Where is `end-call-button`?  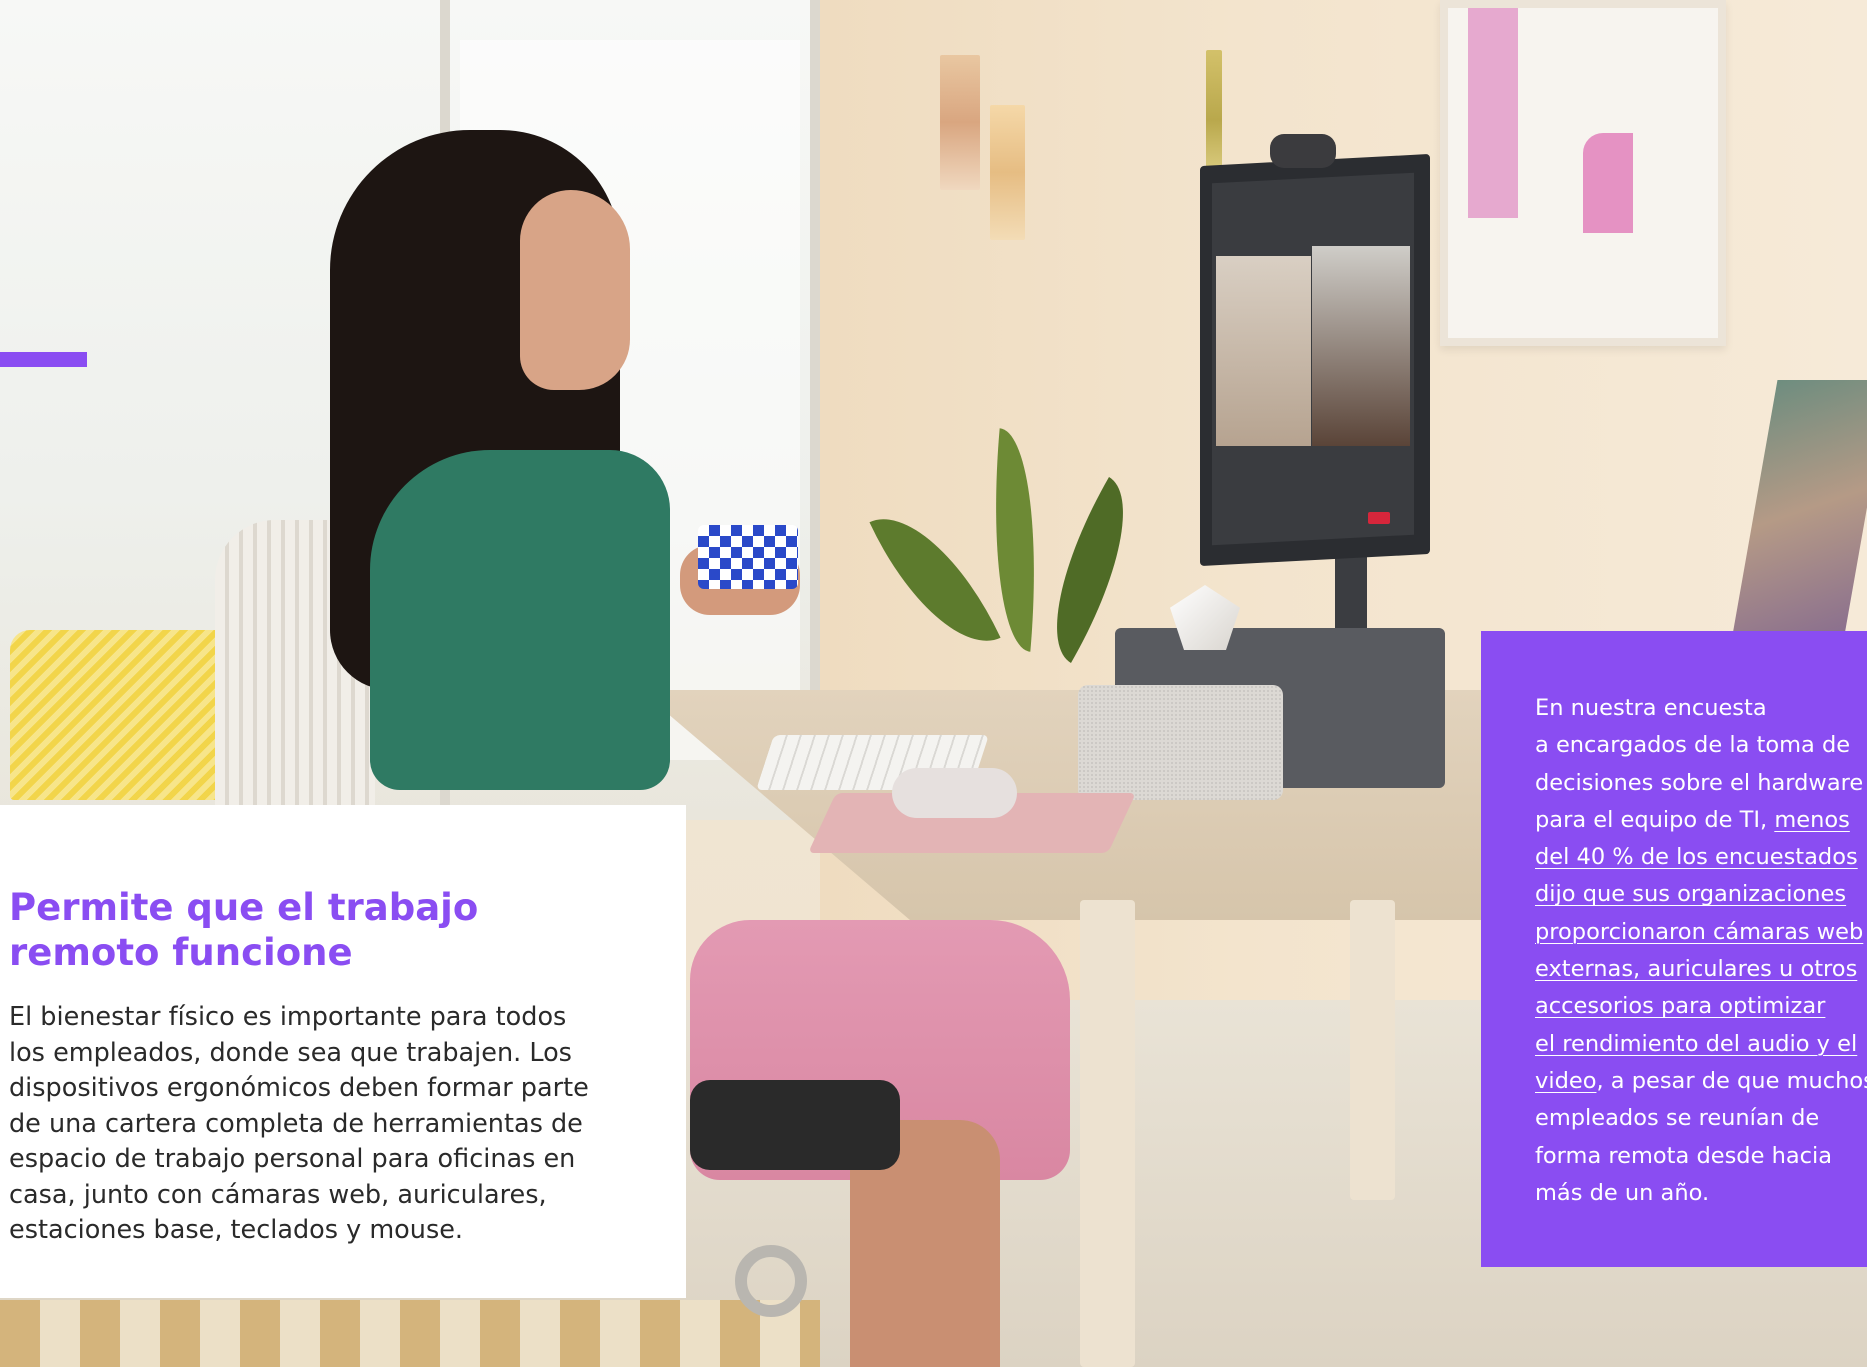 end-call-button is located at coordinates (1379, 518).